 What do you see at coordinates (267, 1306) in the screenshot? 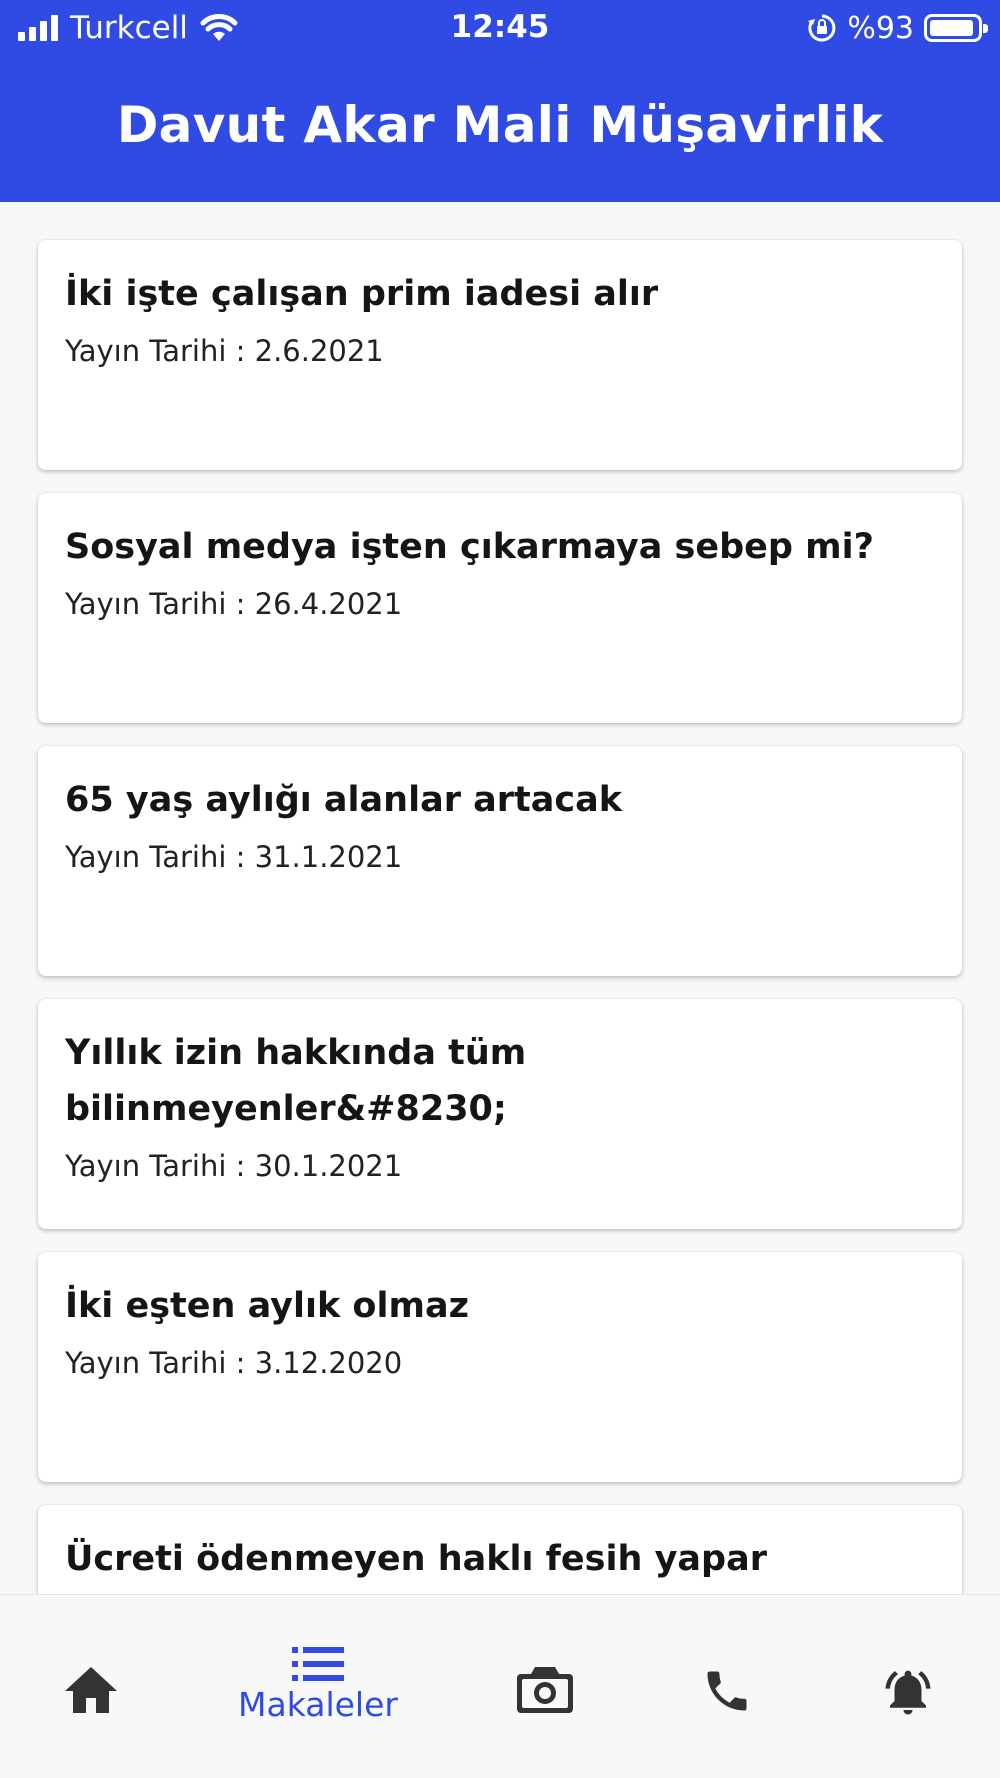
I see `article-title: İki eşten aylık olmaz` at bounding box center [267, 1306].